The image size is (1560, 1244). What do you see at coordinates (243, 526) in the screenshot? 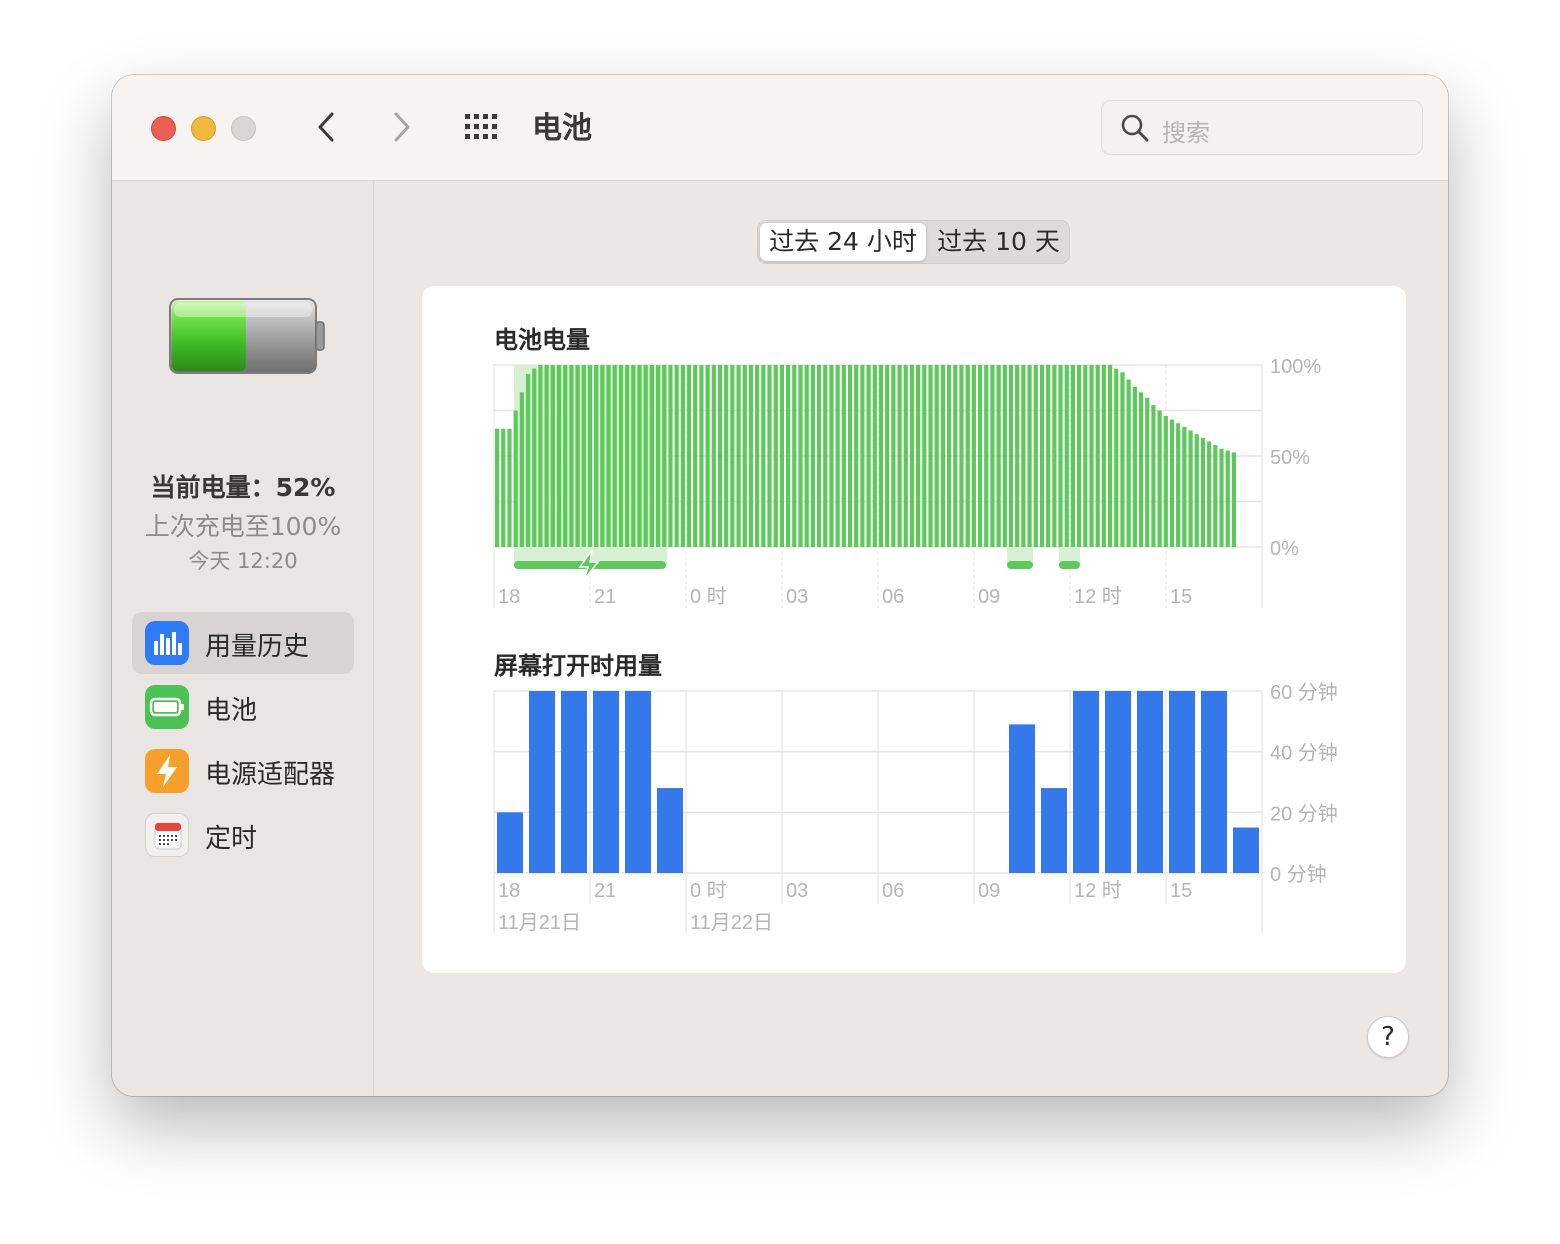
I see `last-charged-label: 上次充电至100%` at bounding box center [243, 526].